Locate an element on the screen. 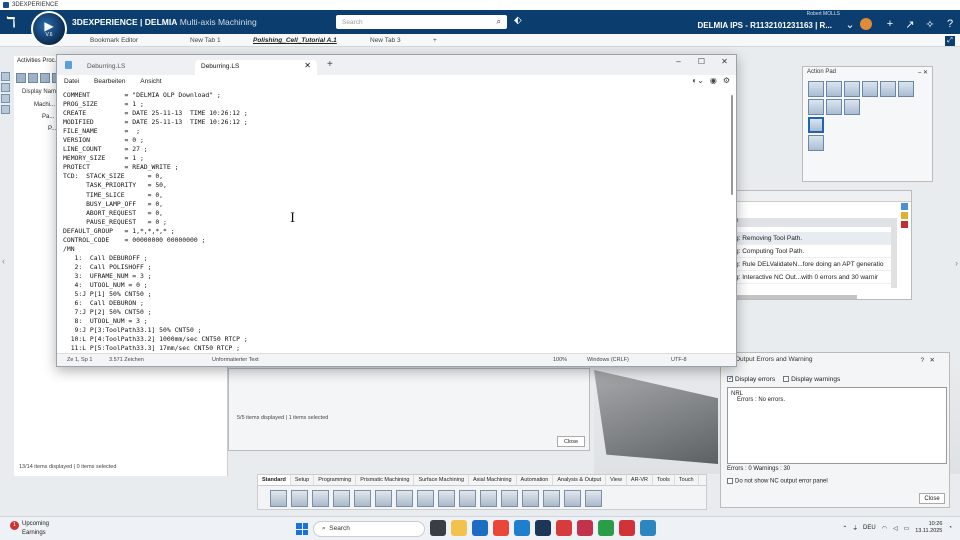 Image resolution: width=960 pixels, height=540 pixels. log-row: g: Computing Tool Path. is located at coordinates (810, 251).